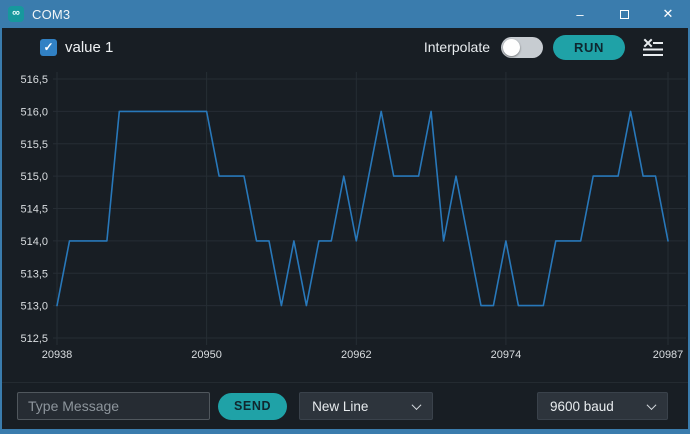 The image size is (690, 434). I want to click on svg-text: 514,0, so click(34, 242).